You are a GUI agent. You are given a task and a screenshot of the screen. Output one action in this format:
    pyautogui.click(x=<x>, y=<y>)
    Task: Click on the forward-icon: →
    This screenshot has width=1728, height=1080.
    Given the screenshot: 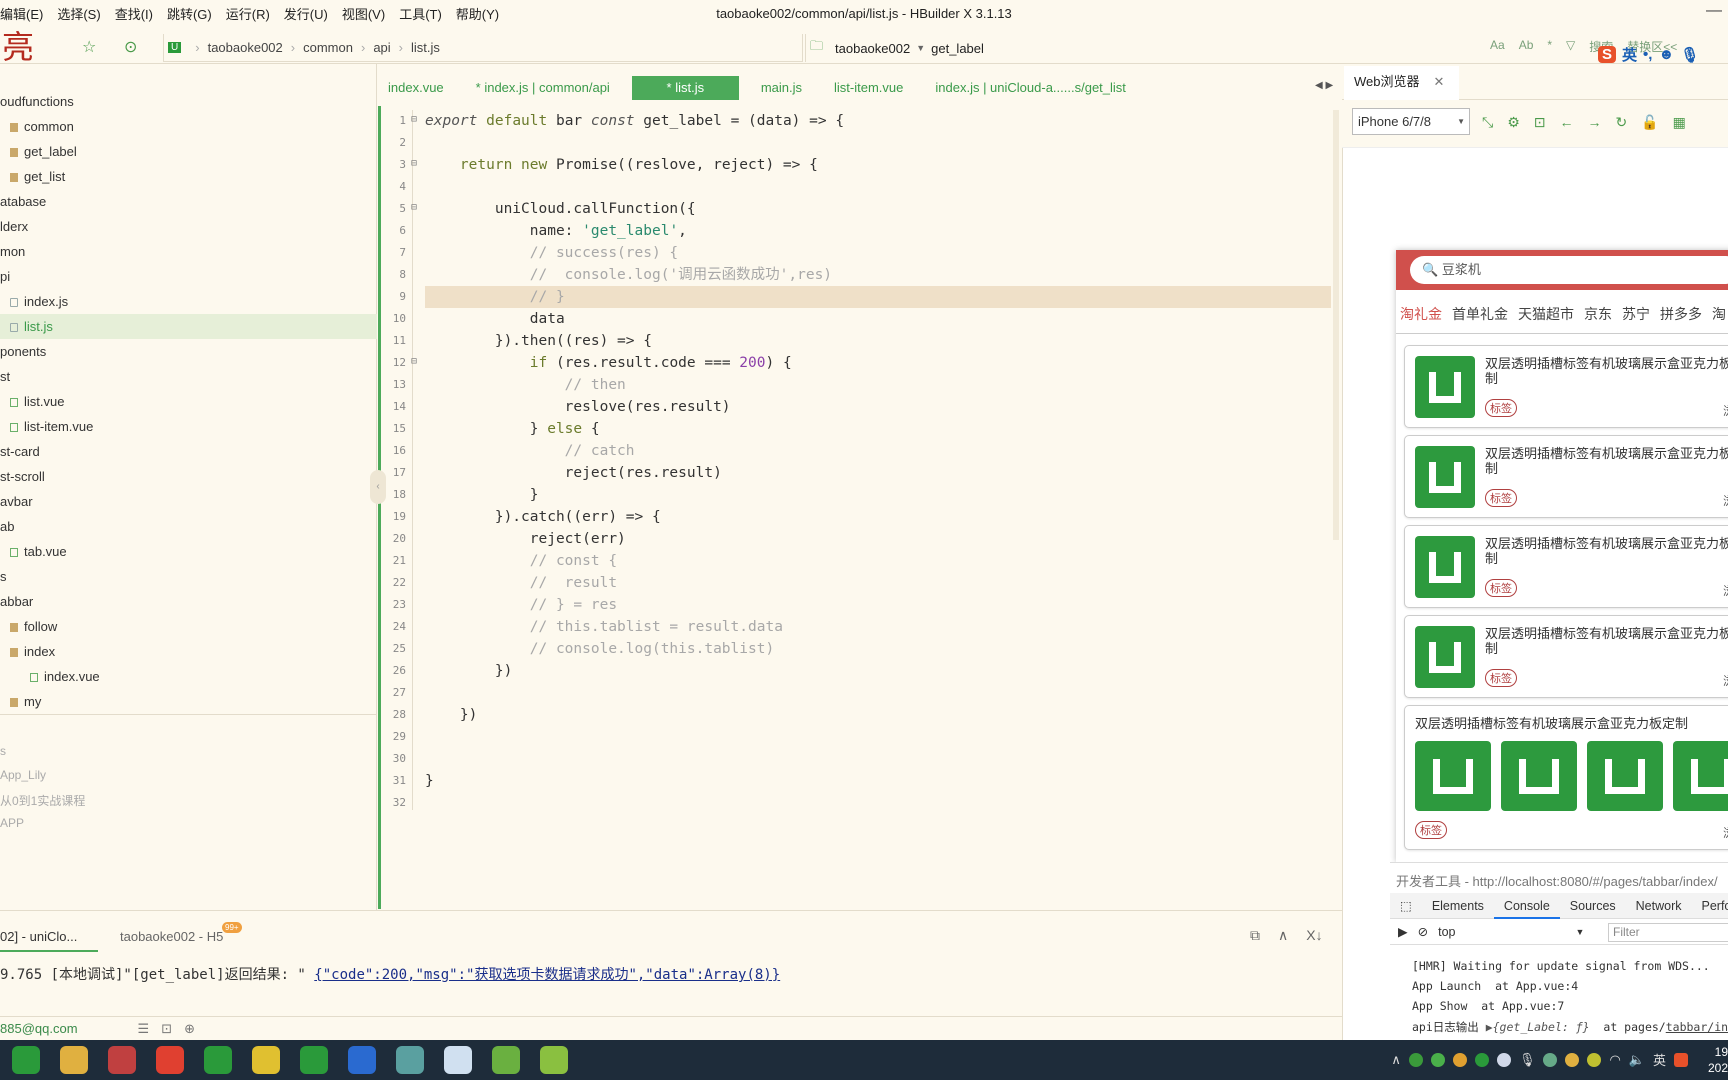 What is the action you would take?
    pyautogui.click(x=1595, y=122)
    